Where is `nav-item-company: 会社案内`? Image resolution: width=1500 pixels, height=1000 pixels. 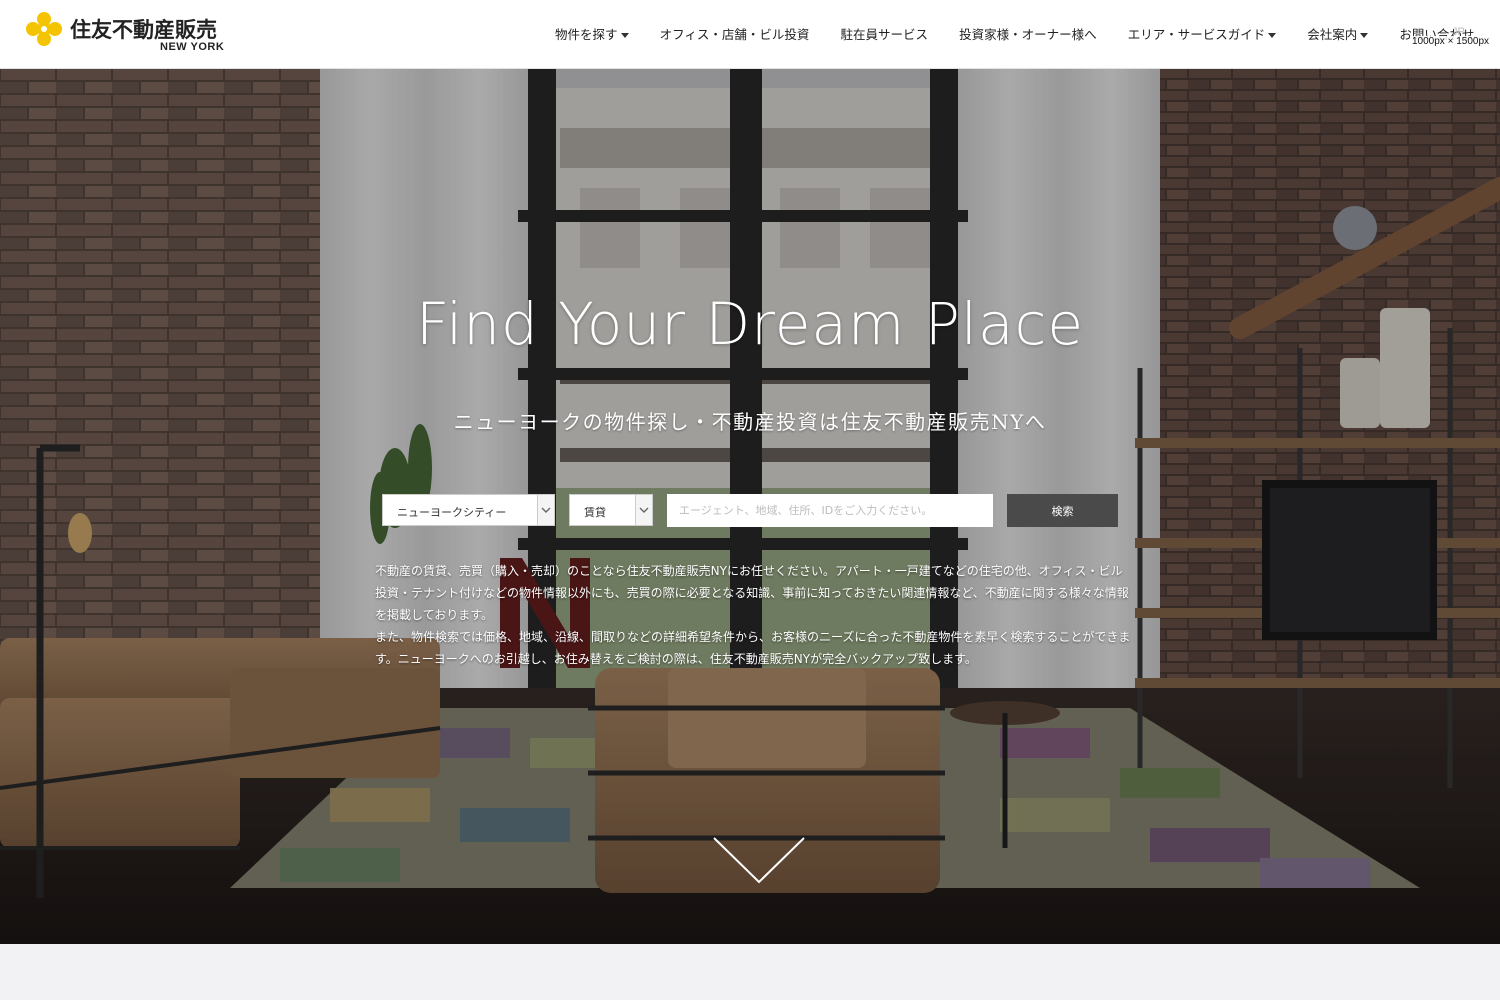 nav-item-company: 会社案内 is located at coordinates (1338, 33).